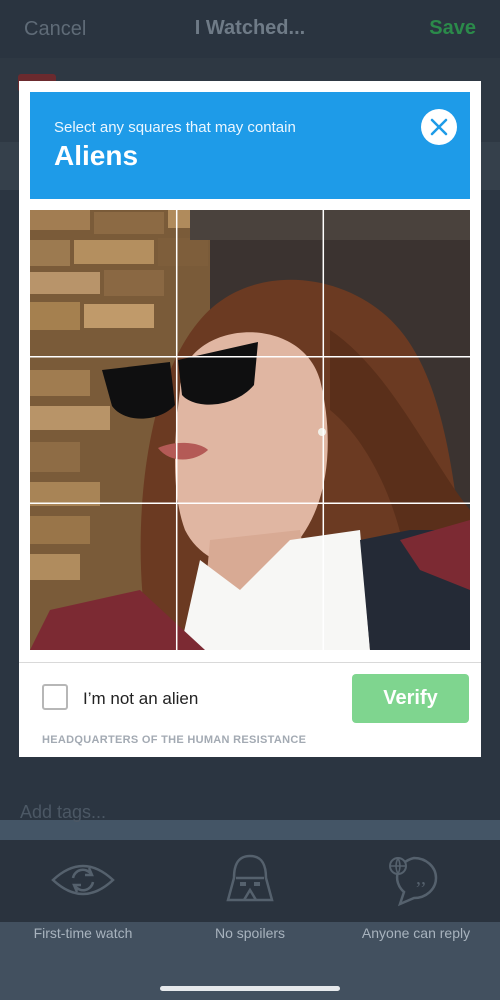 The width and height of the screenshot is (500, 1000). Describe the element at coordinates (141, 698) in the screenshot. I see `checkbox-label: I’m not an alien` at that location.